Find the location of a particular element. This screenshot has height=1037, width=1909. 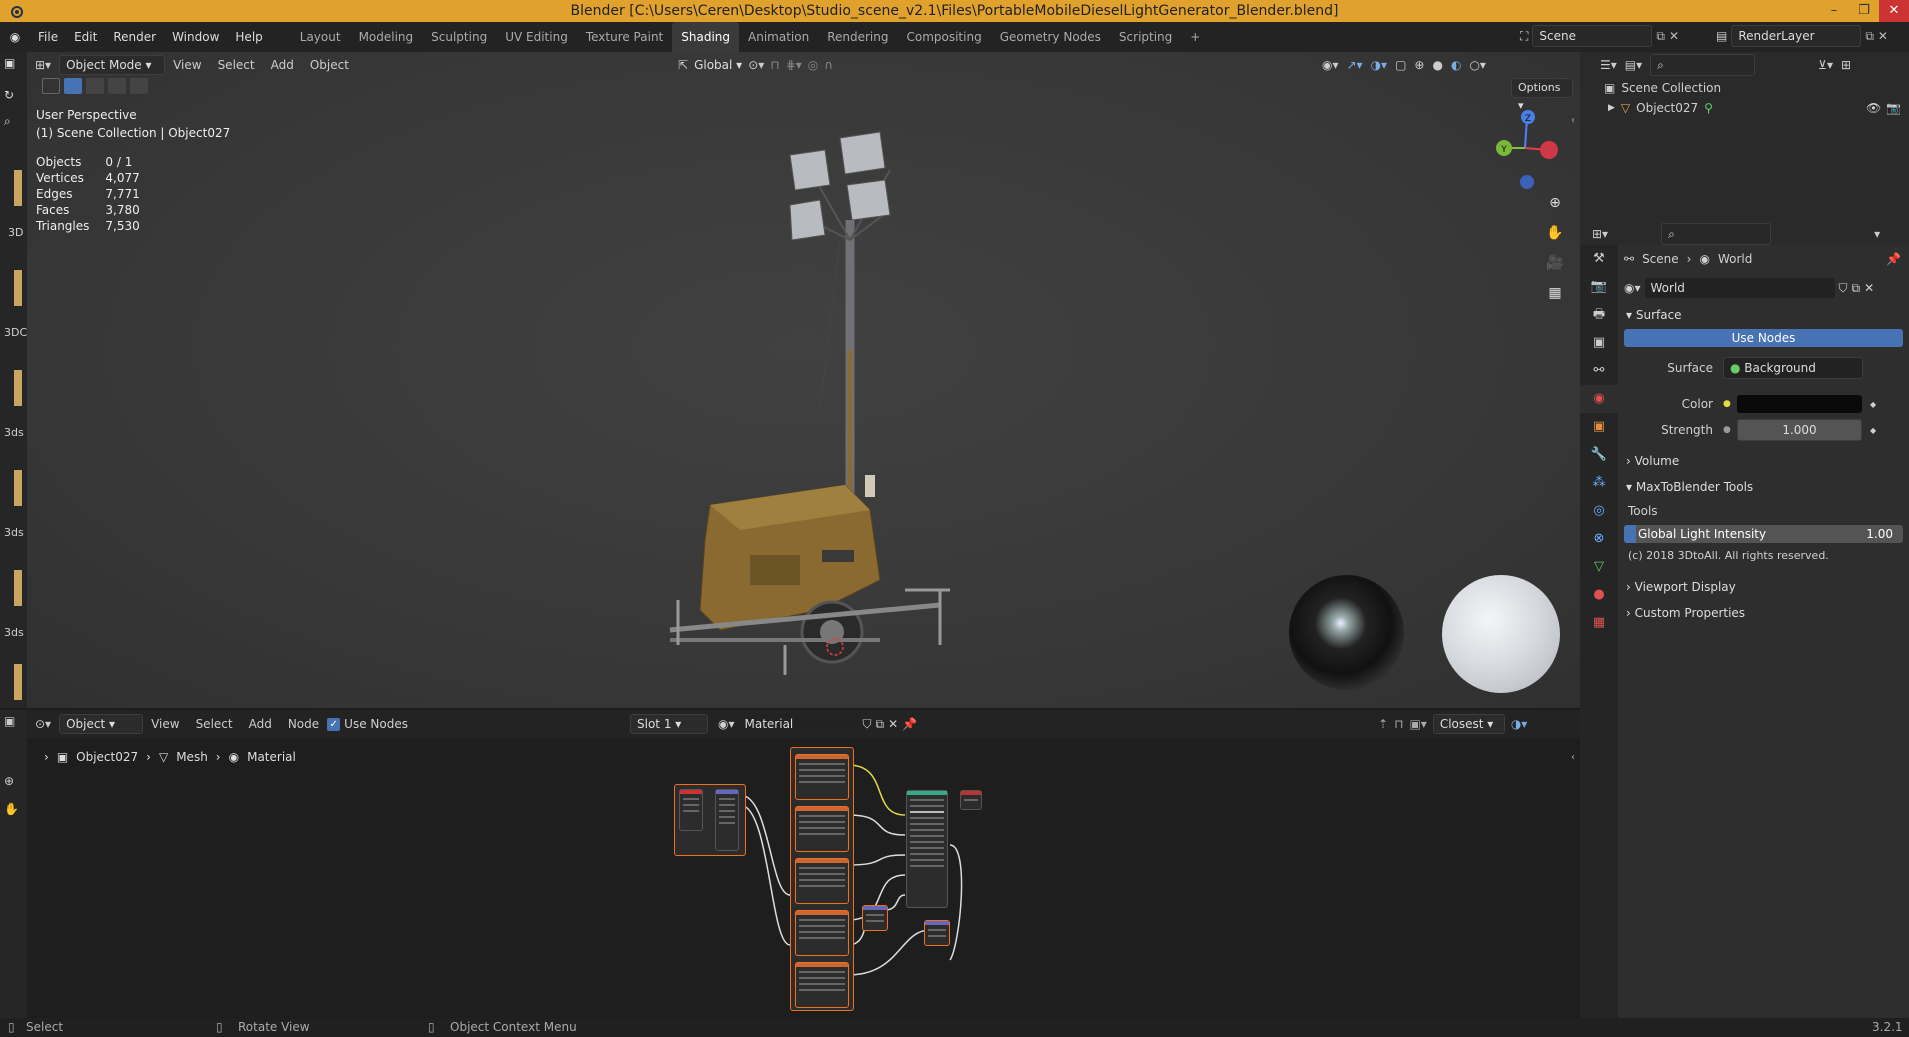

render-visibility-icon: 📷 is located at coordinates (1893, 108).